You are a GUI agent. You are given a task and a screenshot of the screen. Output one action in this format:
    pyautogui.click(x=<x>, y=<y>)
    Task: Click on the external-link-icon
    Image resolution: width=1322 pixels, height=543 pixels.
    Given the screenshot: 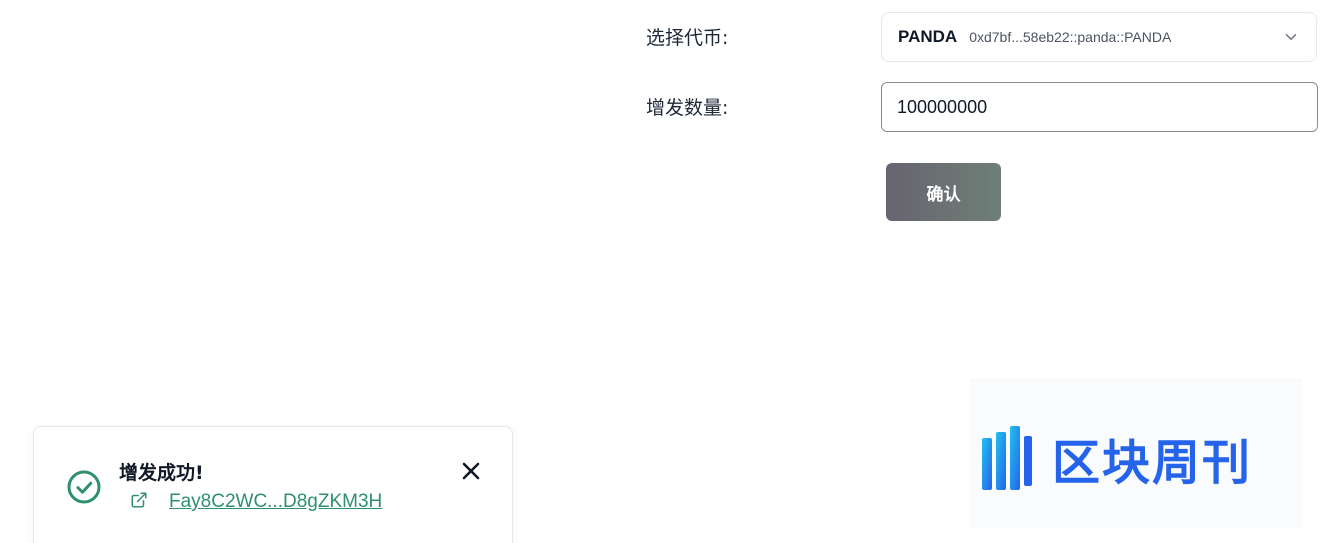 What is the action you would take?
    pyautogui.click(x=139, y=500)
    